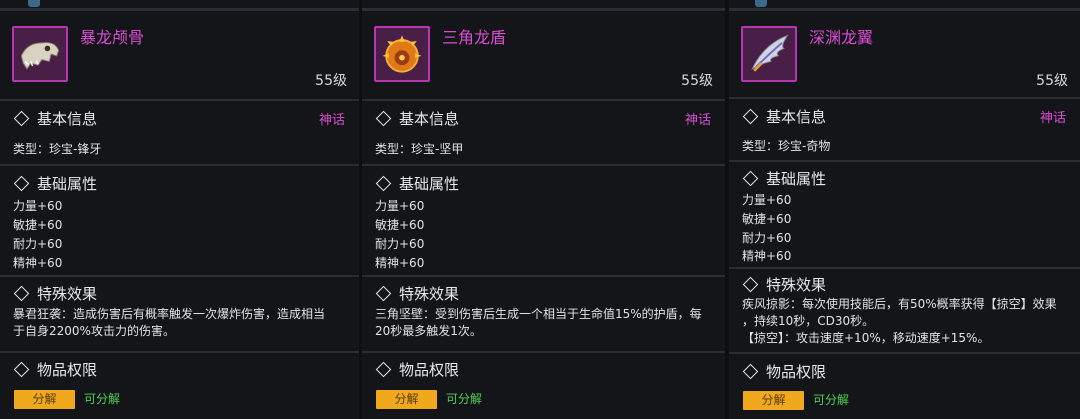 This screenshot has height=419, width=1080. Describe the element at coordinates (179, 54) in the screenshot. I see `item-header: 暴龙颅骨 55级` at that location.